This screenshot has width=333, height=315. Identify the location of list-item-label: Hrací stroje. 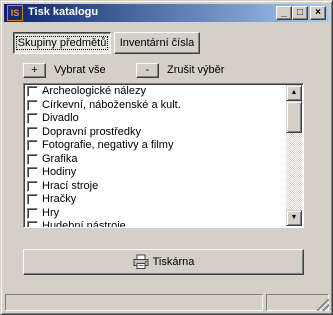
(70, 185).